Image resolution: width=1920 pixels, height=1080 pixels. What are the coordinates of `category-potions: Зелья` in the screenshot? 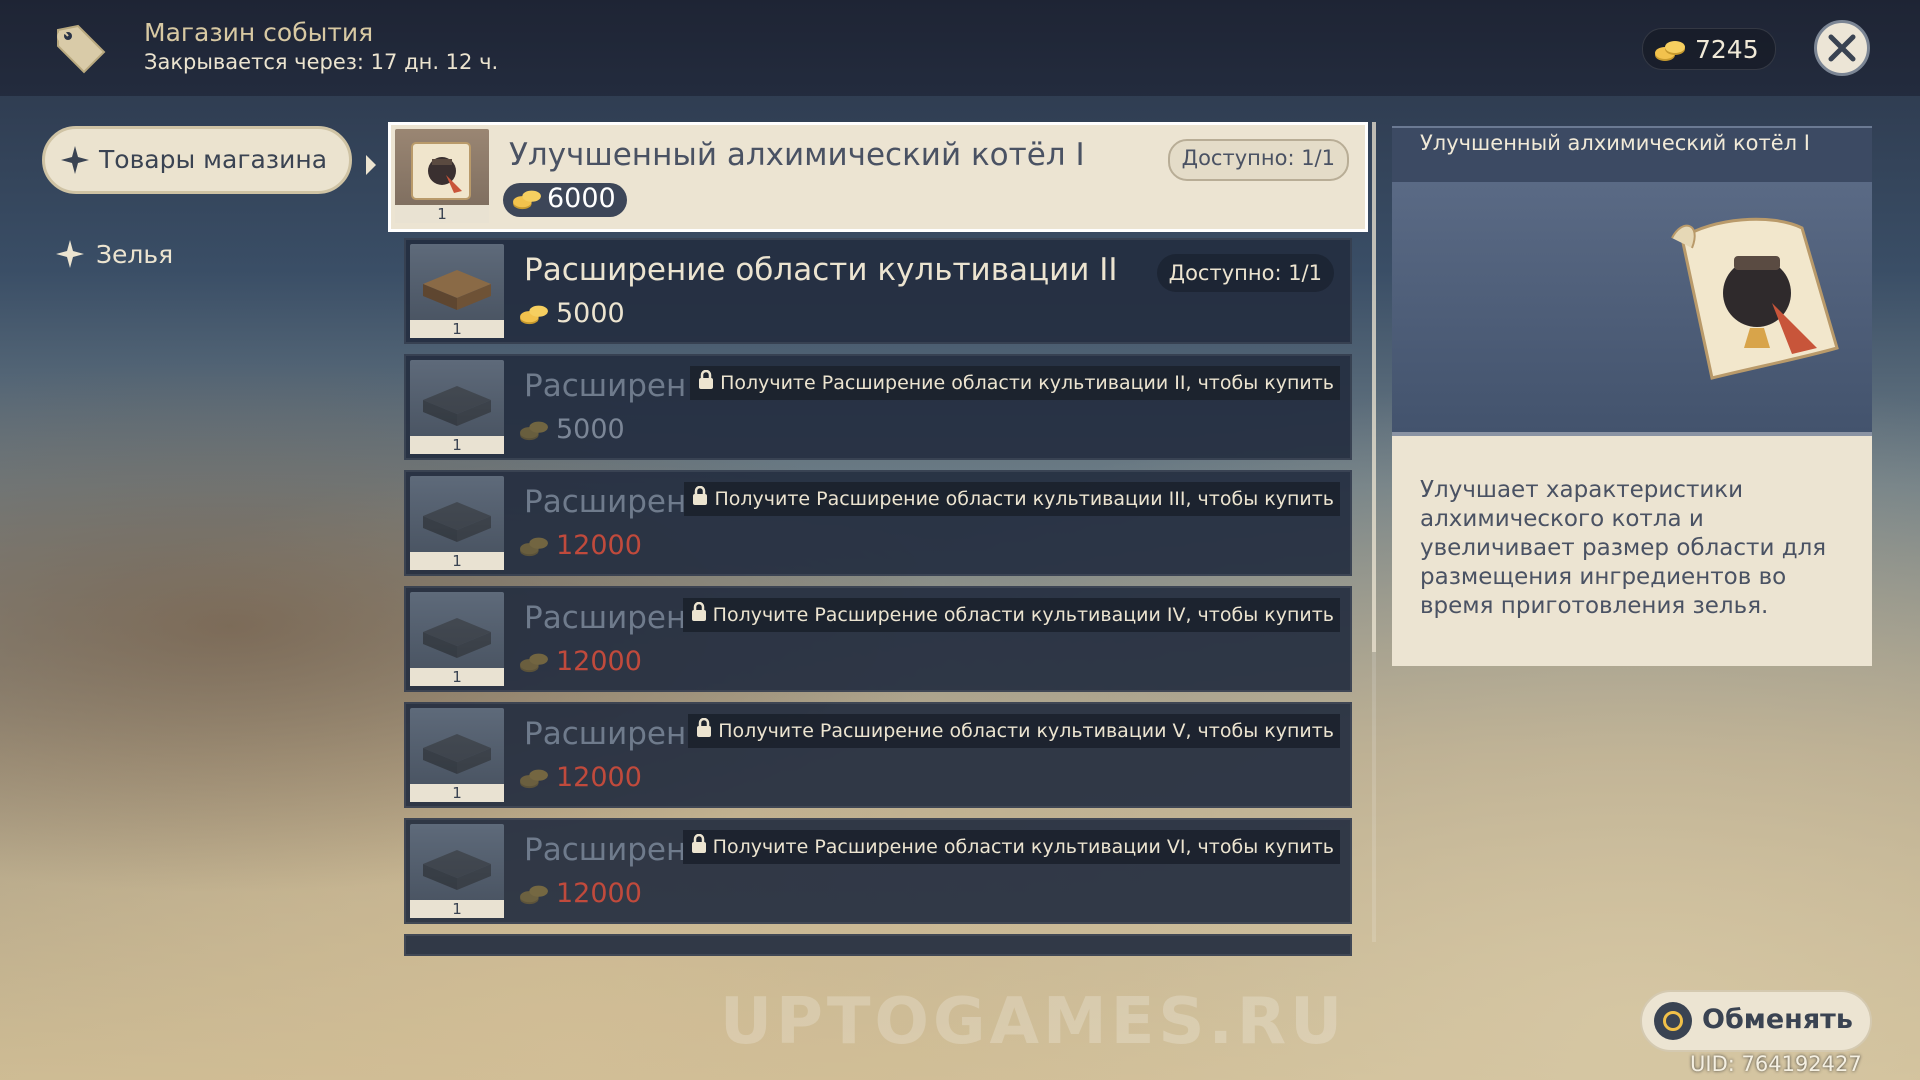 It's located at (156, 256).